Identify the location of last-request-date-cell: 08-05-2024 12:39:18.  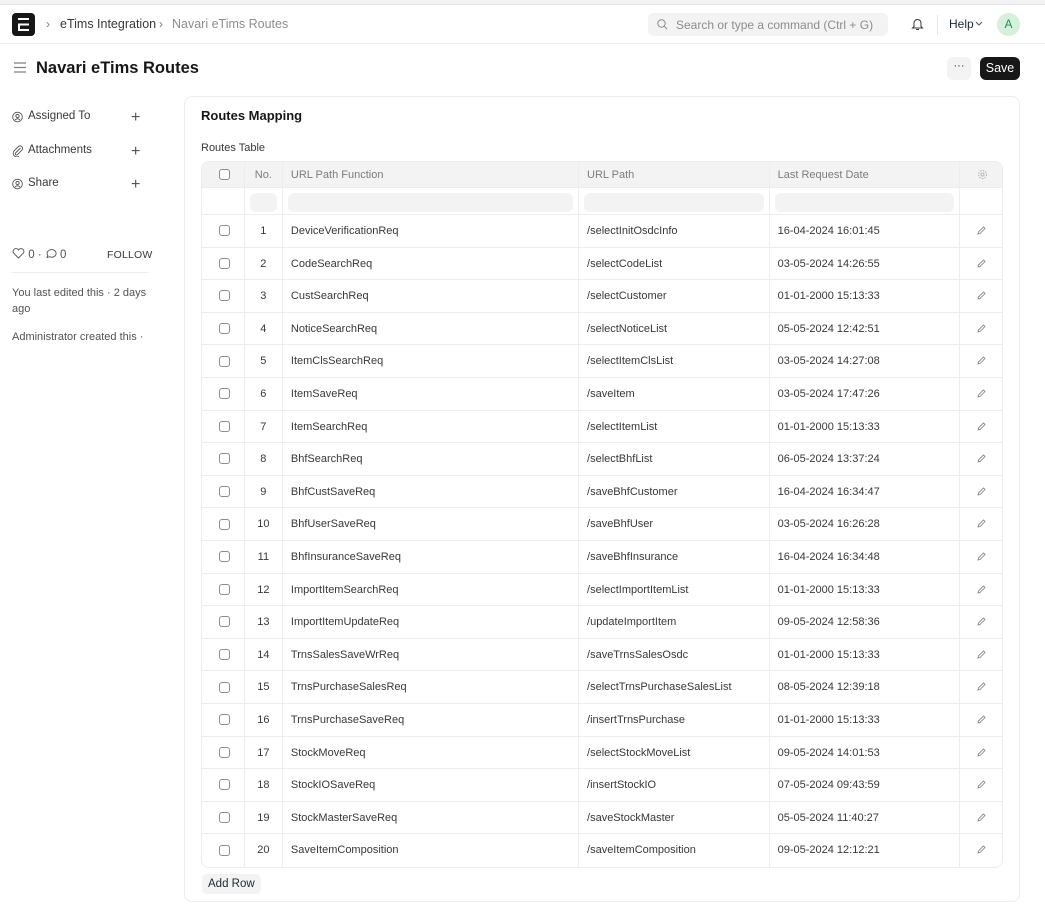
(865, 687).